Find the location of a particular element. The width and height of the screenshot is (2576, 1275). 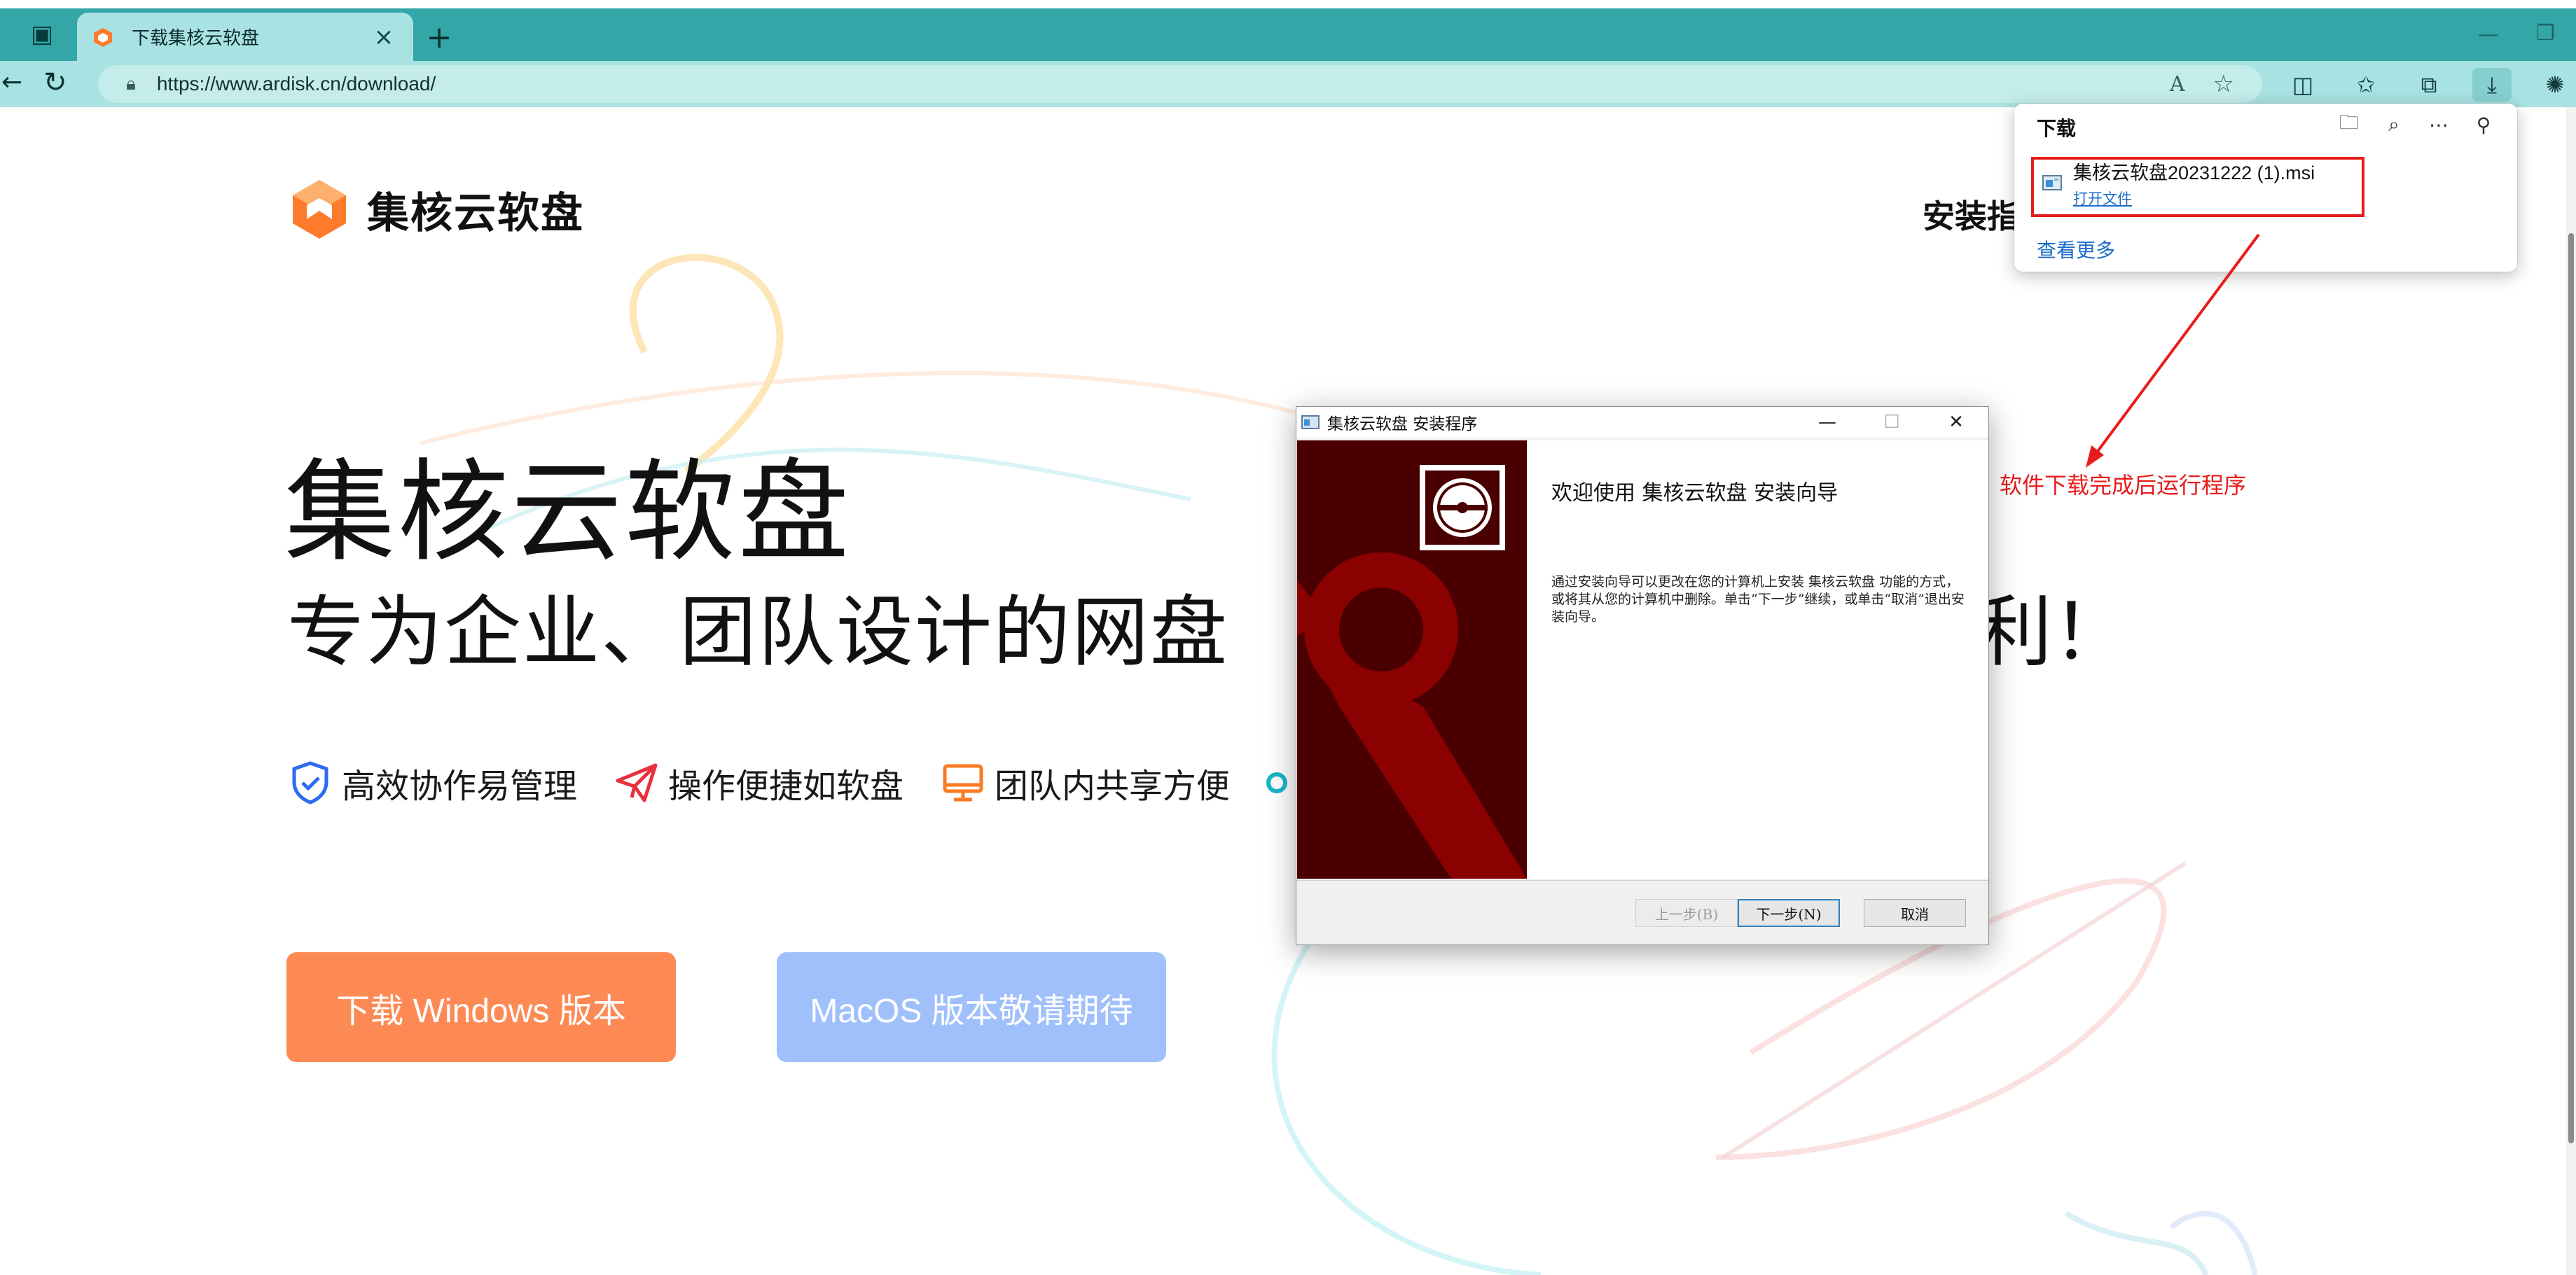

more-options-icon: ⋯ is located at coordinates (2438, 125).